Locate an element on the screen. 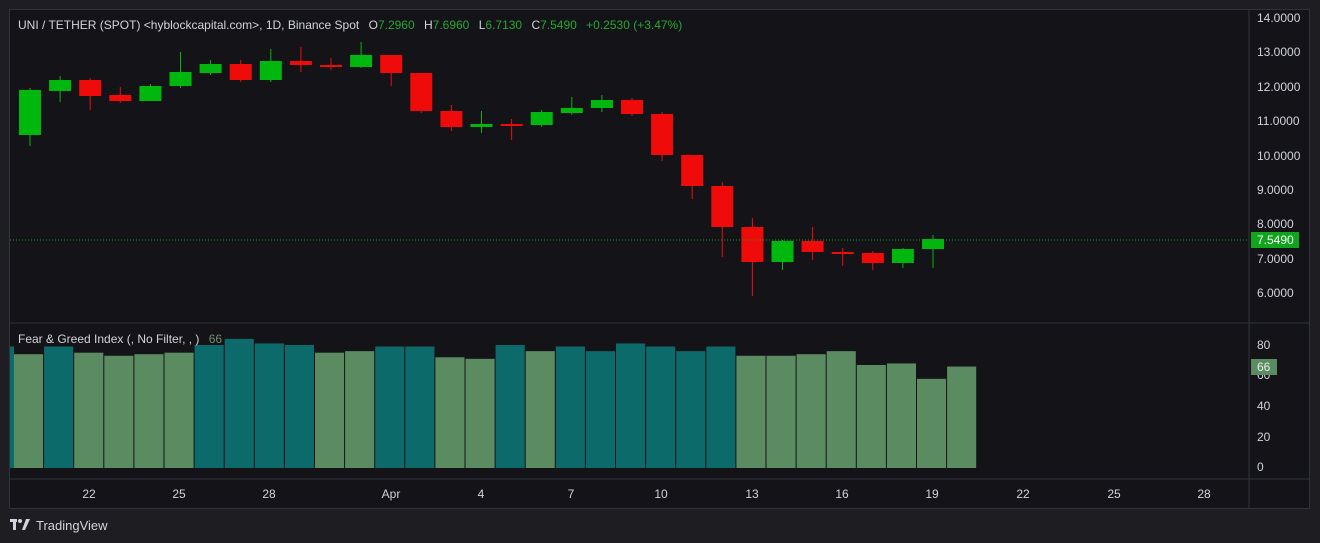  time-tick-label: 10 is located at coordinates (661, 494).